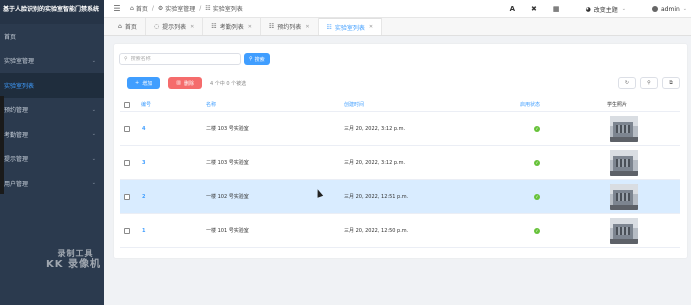 This screenshot has width=691, height=305. I want to click on sidebar-item-lab-list: 实验室列表, so click(52, 85).